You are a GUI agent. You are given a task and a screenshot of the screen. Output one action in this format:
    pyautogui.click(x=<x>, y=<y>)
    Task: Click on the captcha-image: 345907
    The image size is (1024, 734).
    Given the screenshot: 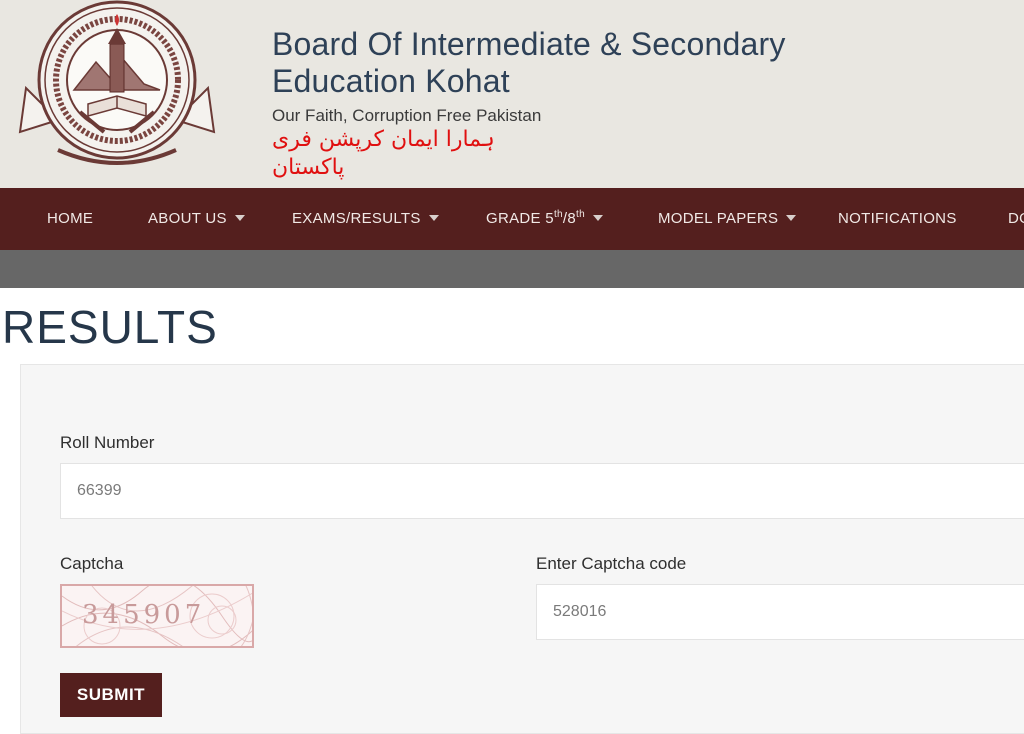 What is the action you would take?
    pyautogui.click(x=157, y=616)
    